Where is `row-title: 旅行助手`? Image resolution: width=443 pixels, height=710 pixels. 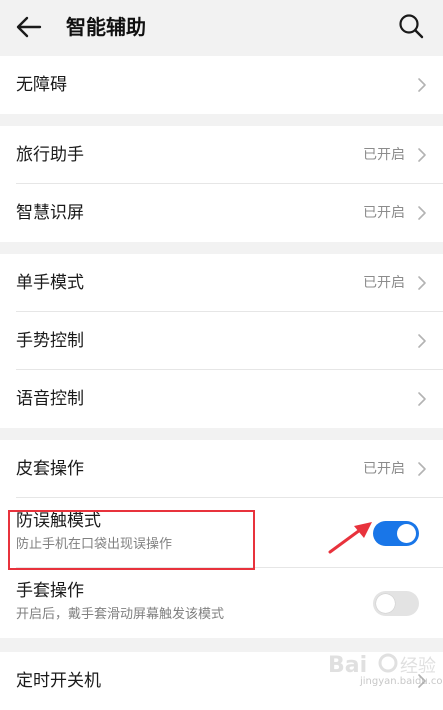 row-title: 旅行助手 is located at coordinates (50, 155).